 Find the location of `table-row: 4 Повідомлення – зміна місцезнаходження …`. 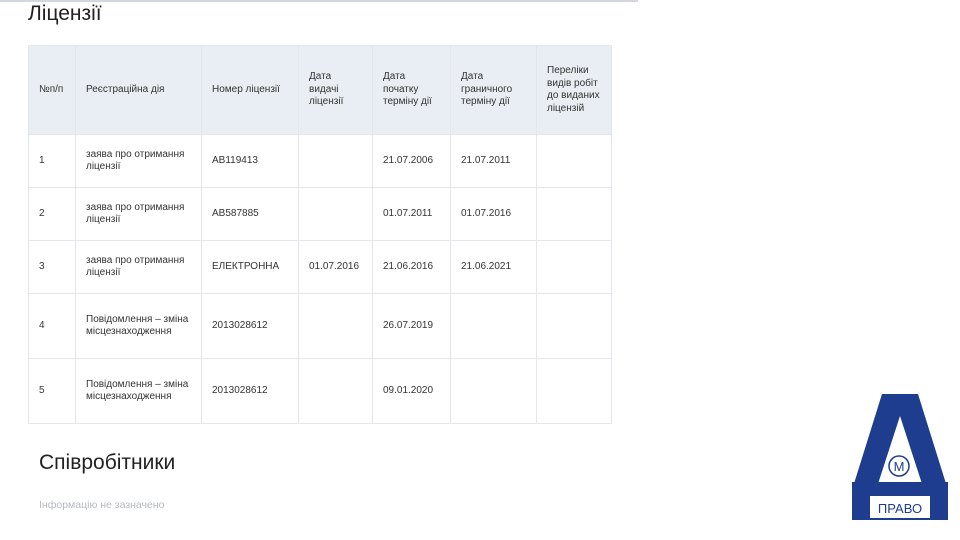

table-row: 4 Повідомлення – зміна місцезнаходження … is located at coordinates (320, 326).